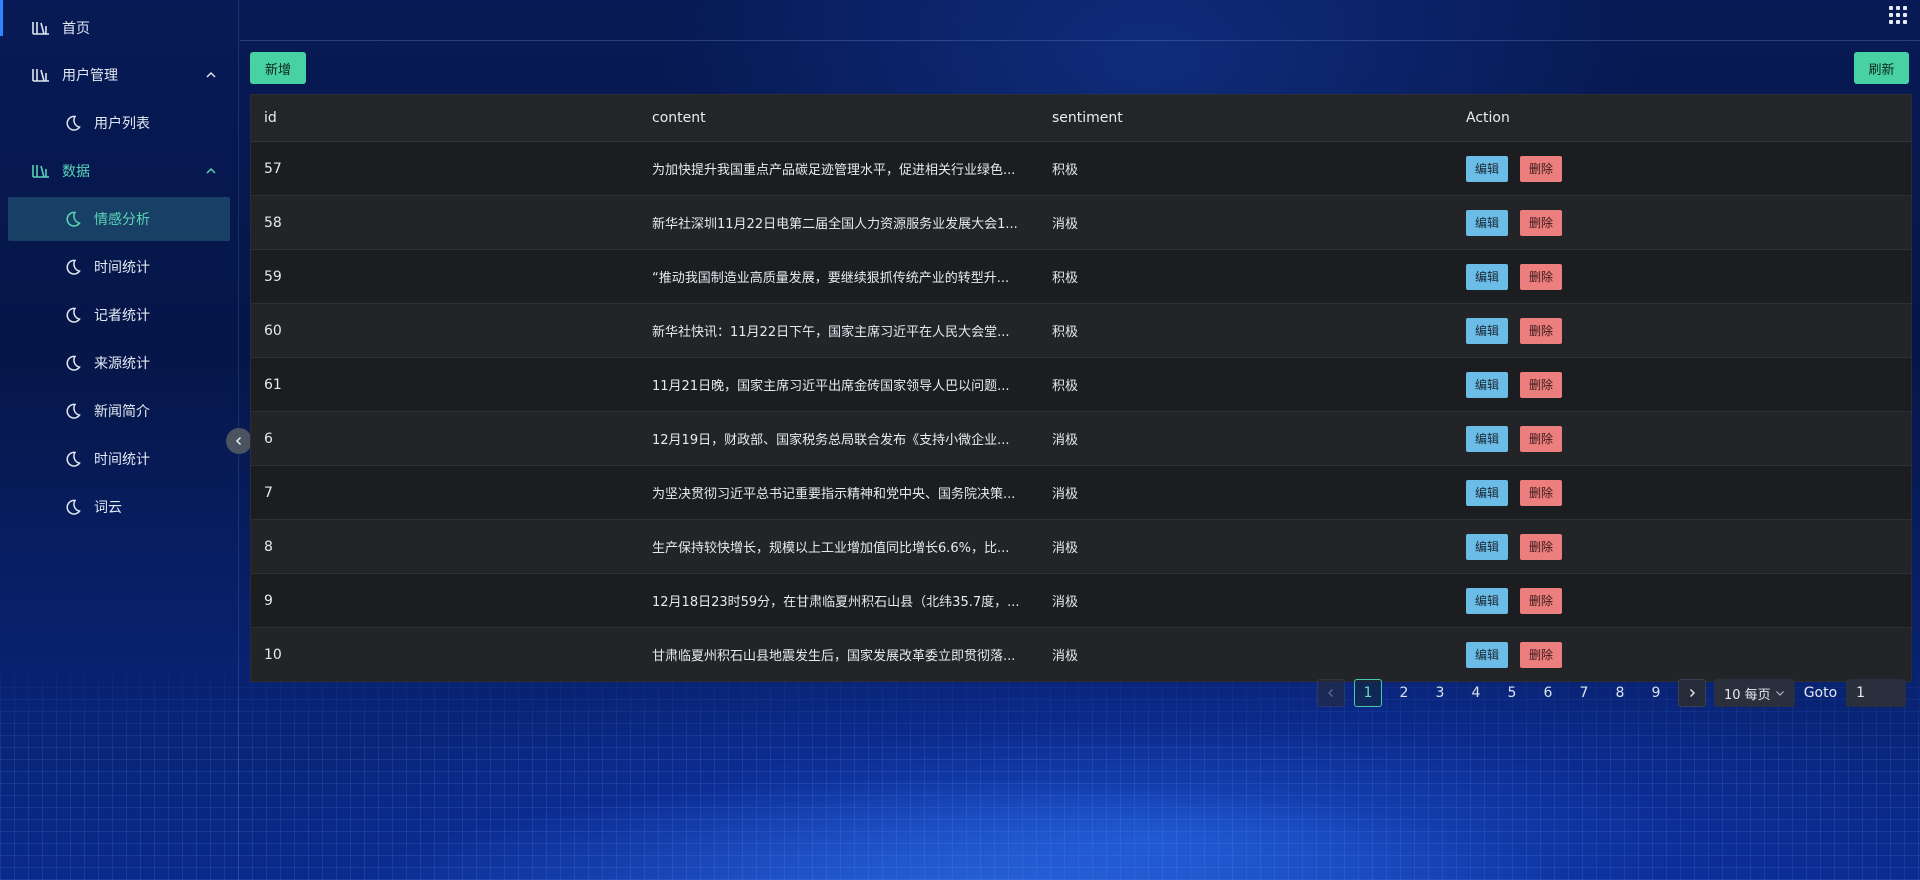 The height and width of the screenshot is (880, 1920). What do you see at coordinates (273, 384) in the screenshot?
I see `cell-id: 61` at bounding box center [273, 384].